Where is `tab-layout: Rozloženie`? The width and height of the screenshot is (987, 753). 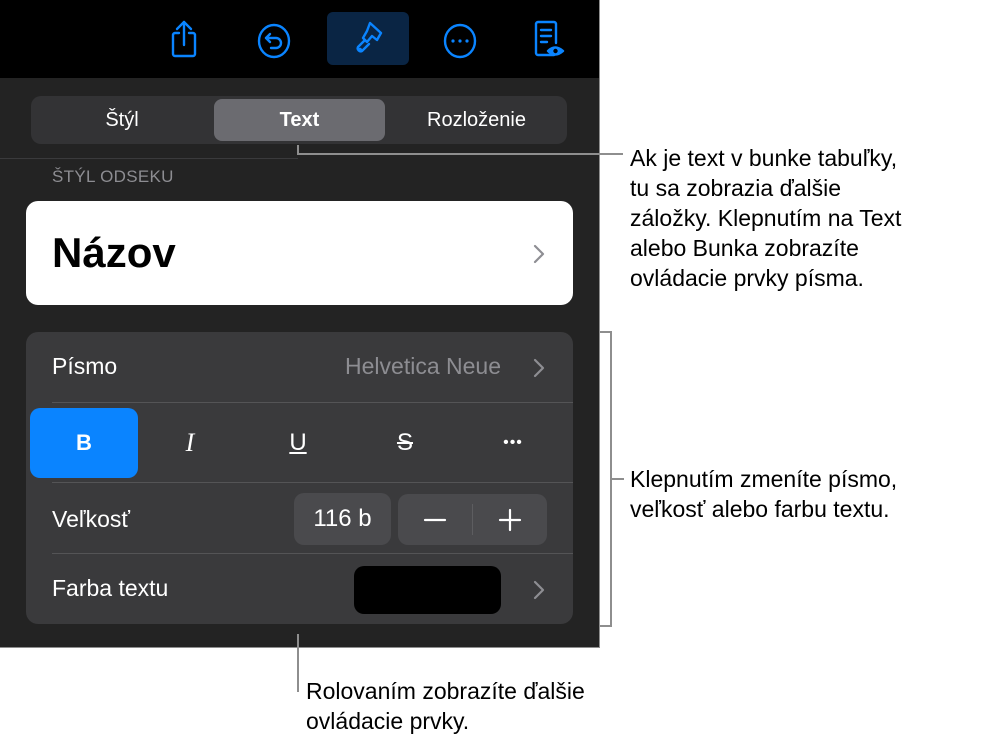 tab-layout: Rozloženie is located at coordinates (476, 120).